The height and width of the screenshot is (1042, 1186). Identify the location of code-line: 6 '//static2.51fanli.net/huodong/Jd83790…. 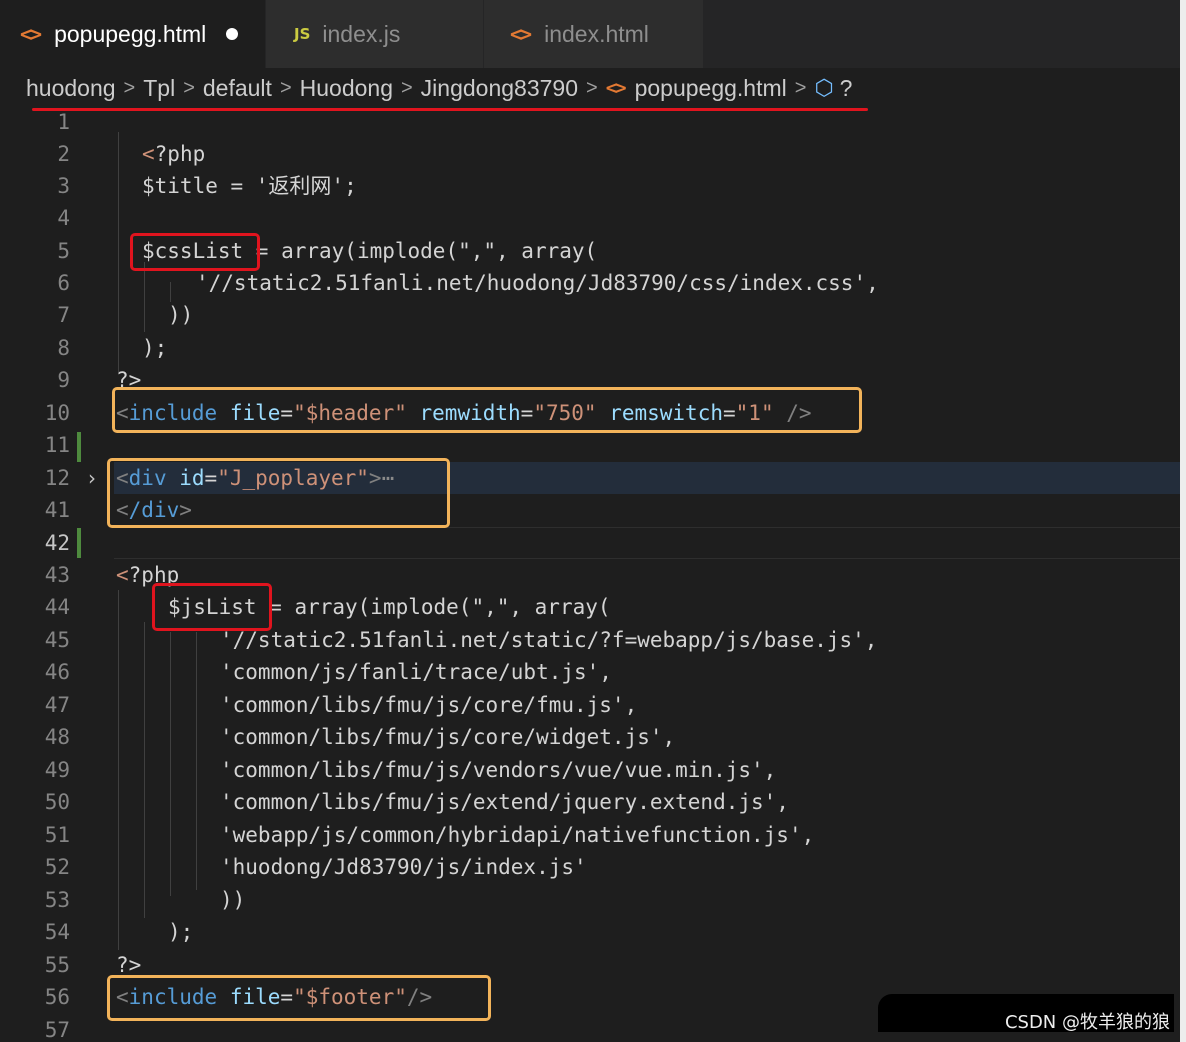
(590, 283).